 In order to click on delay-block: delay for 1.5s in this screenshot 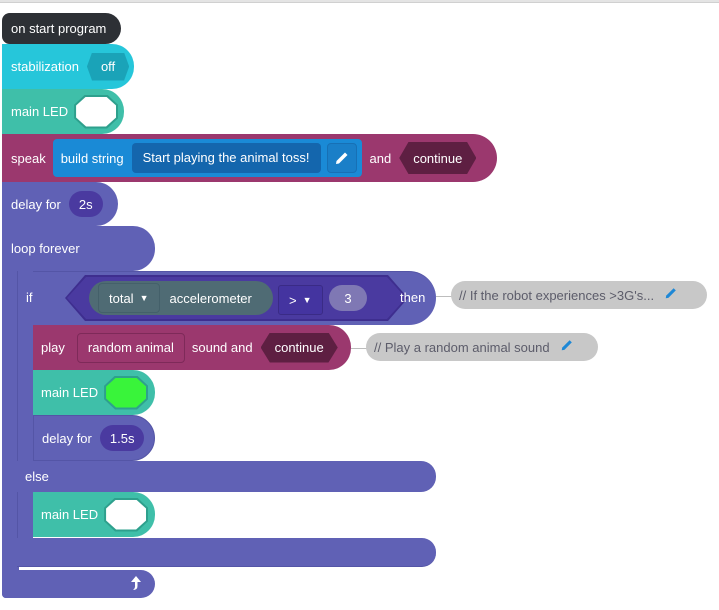, I will do `click(94, 438)`.